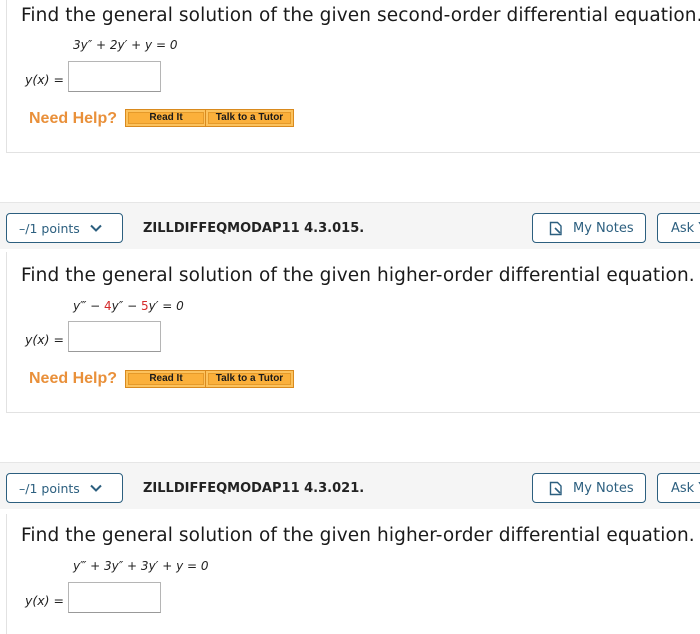 Image resolution: width=700 pixels, height=634 pixels. What do you see at coordinates (108, 306) in the screenshot?
I see `equation-coefficient: 4` at bounding box center [108, 306].